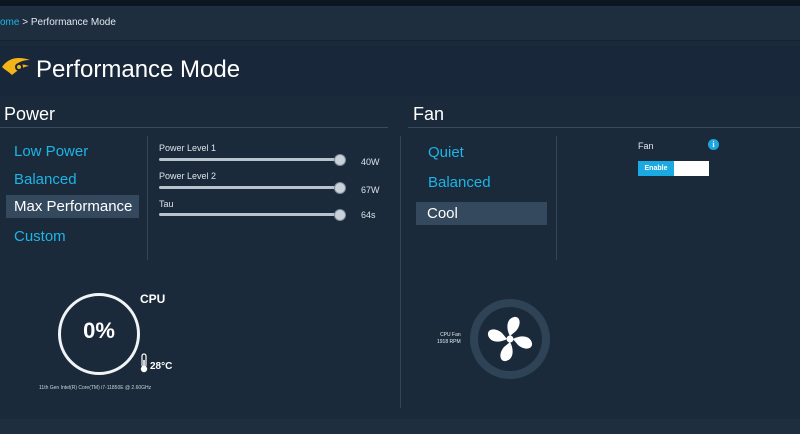  I want to click on power-divider, so click(194, 127).